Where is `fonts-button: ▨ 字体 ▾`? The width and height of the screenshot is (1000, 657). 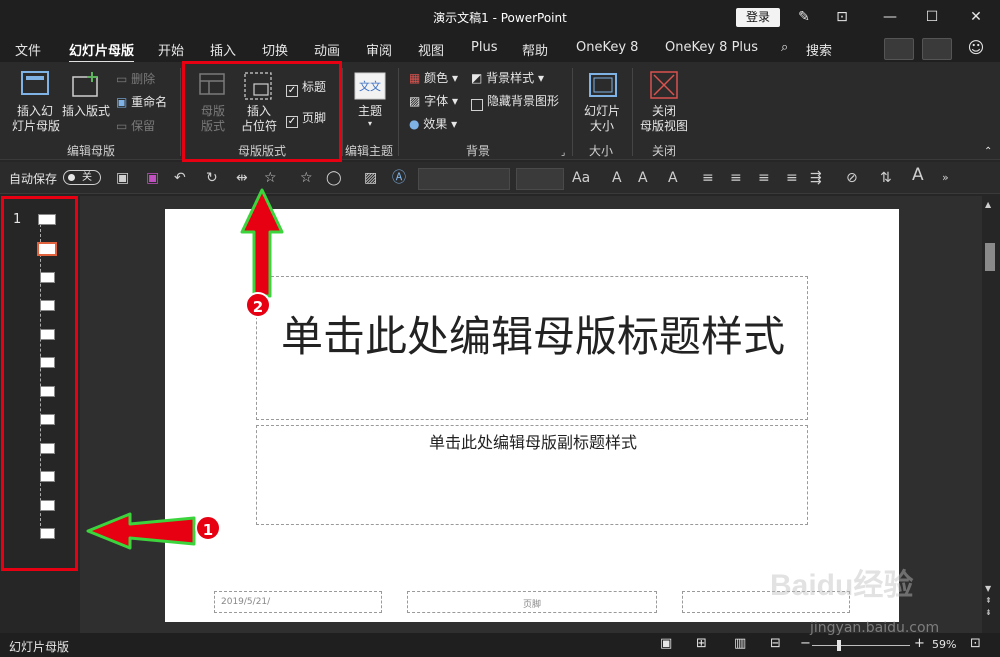 fonts-button: ▨ 字体 ▾ is located at coordinates (433, 101).